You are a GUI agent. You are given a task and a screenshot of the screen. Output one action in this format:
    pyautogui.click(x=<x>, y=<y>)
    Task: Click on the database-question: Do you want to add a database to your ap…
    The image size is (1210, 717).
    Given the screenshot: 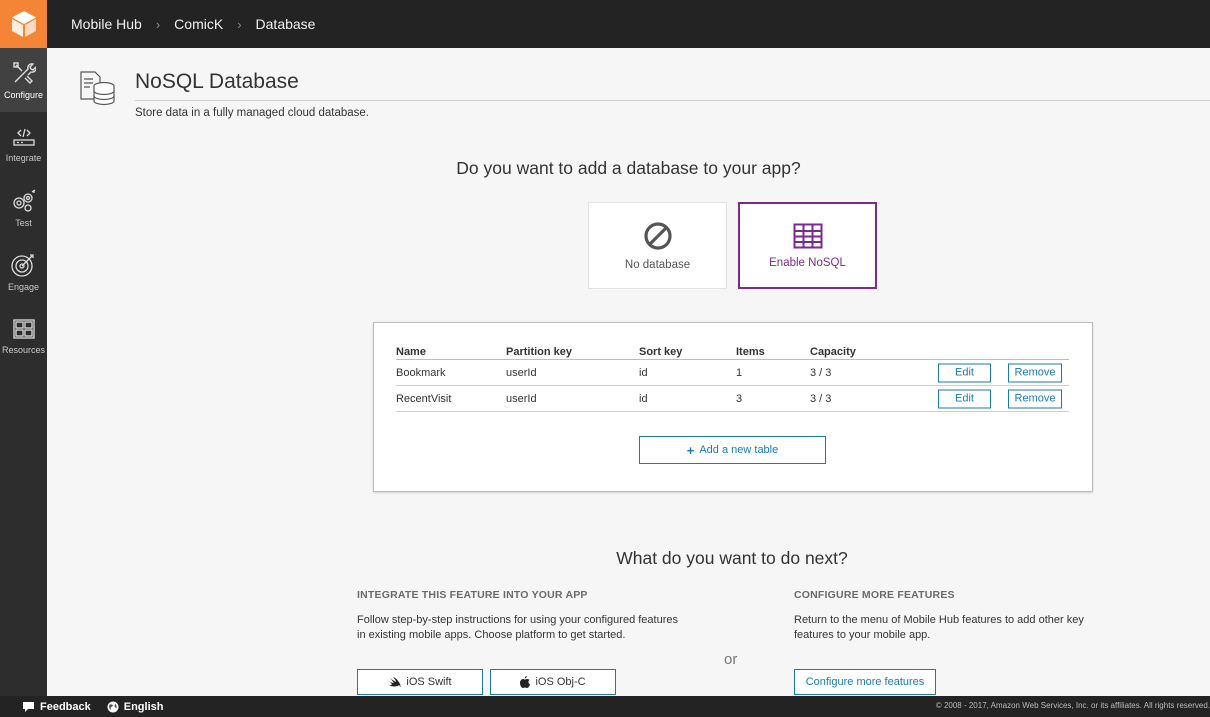 What is the action you would take?
    pyautogui.click(x=628, y=168)
    